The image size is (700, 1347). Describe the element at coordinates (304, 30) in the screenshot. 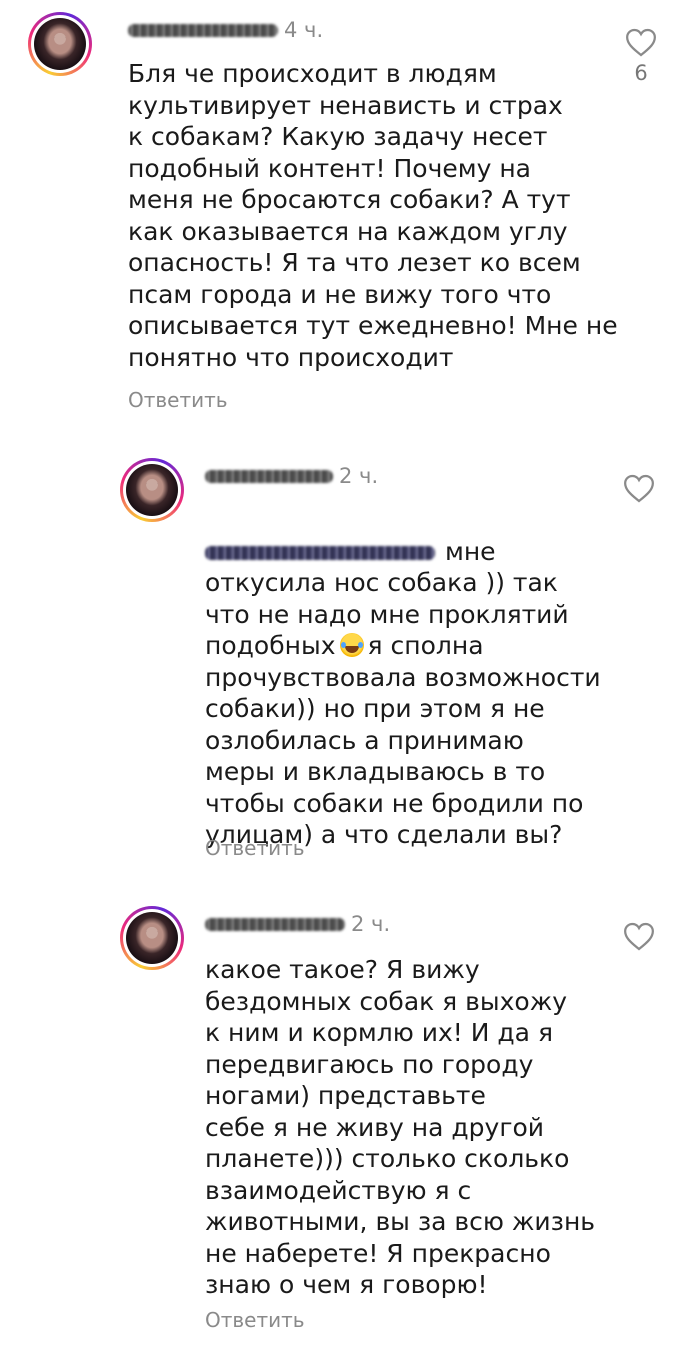

I see `timestamp: 4 ч.` at that location.